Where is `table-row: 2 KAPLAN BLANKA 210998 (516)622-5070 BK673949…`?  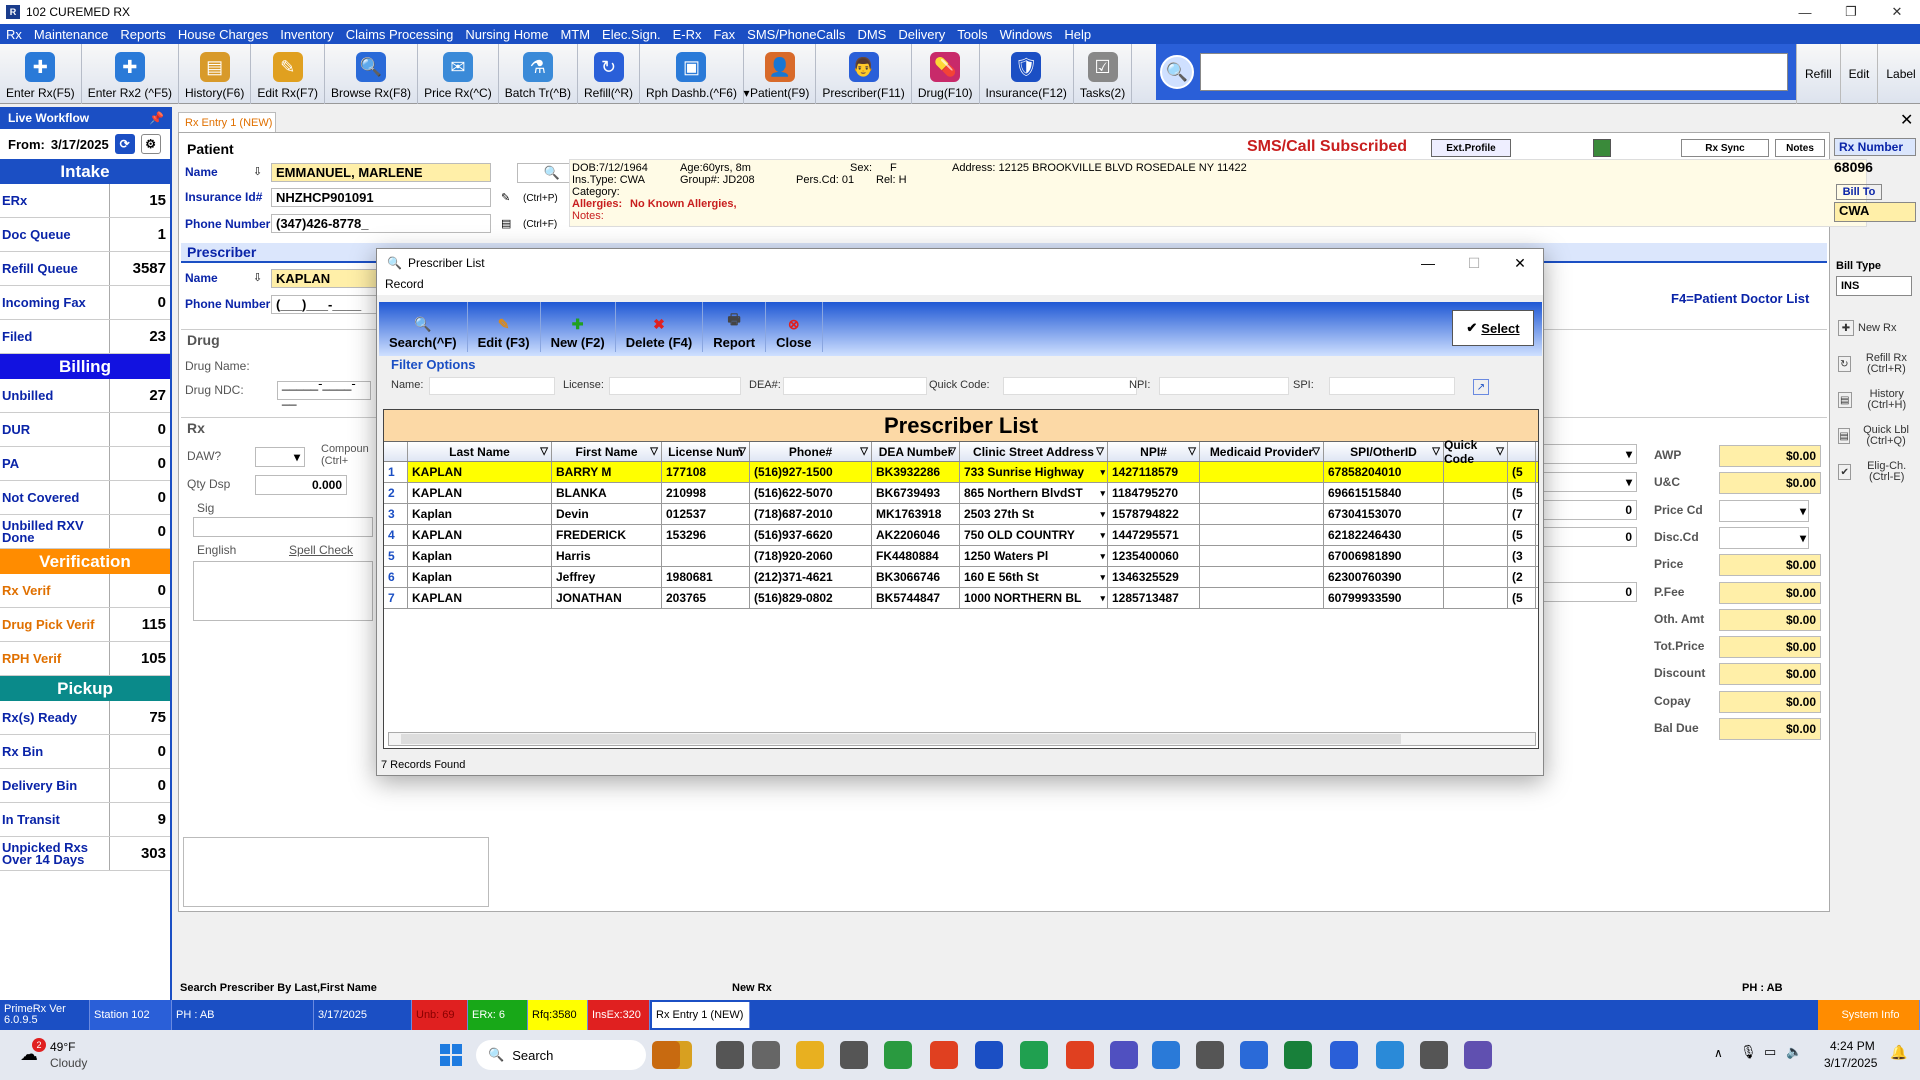
table-row: 2 KAPLAN BLANKA 210998 (516)622-5070 BK673949… is located at coordinates (961, 493).